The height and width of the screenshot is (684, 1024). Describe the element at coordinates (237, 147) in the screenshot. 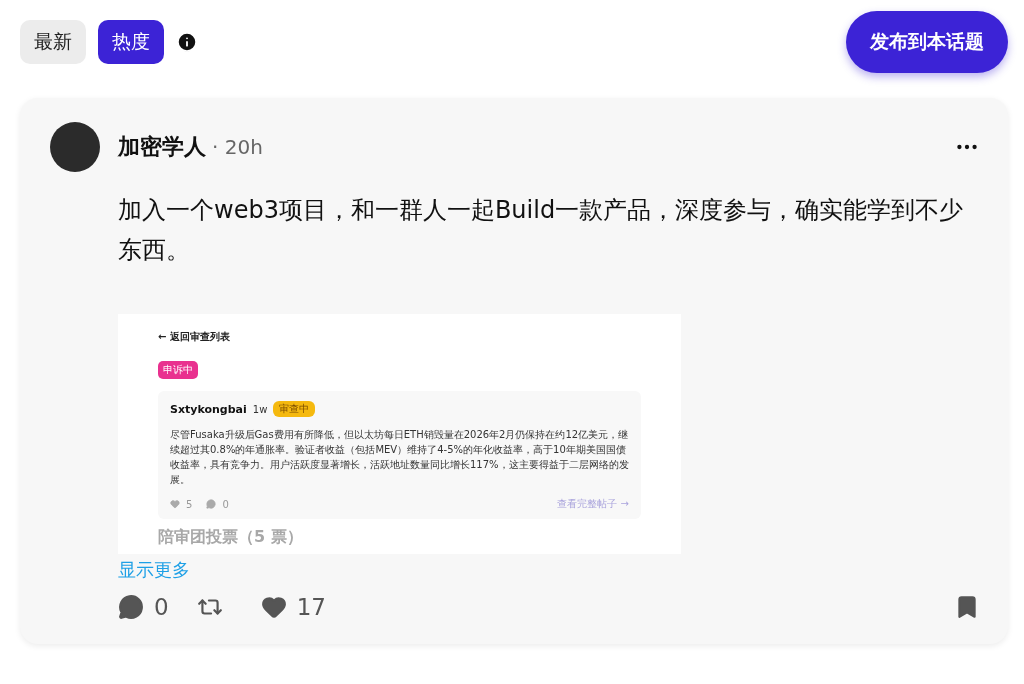

I see `post-time: · 20h` at that location.